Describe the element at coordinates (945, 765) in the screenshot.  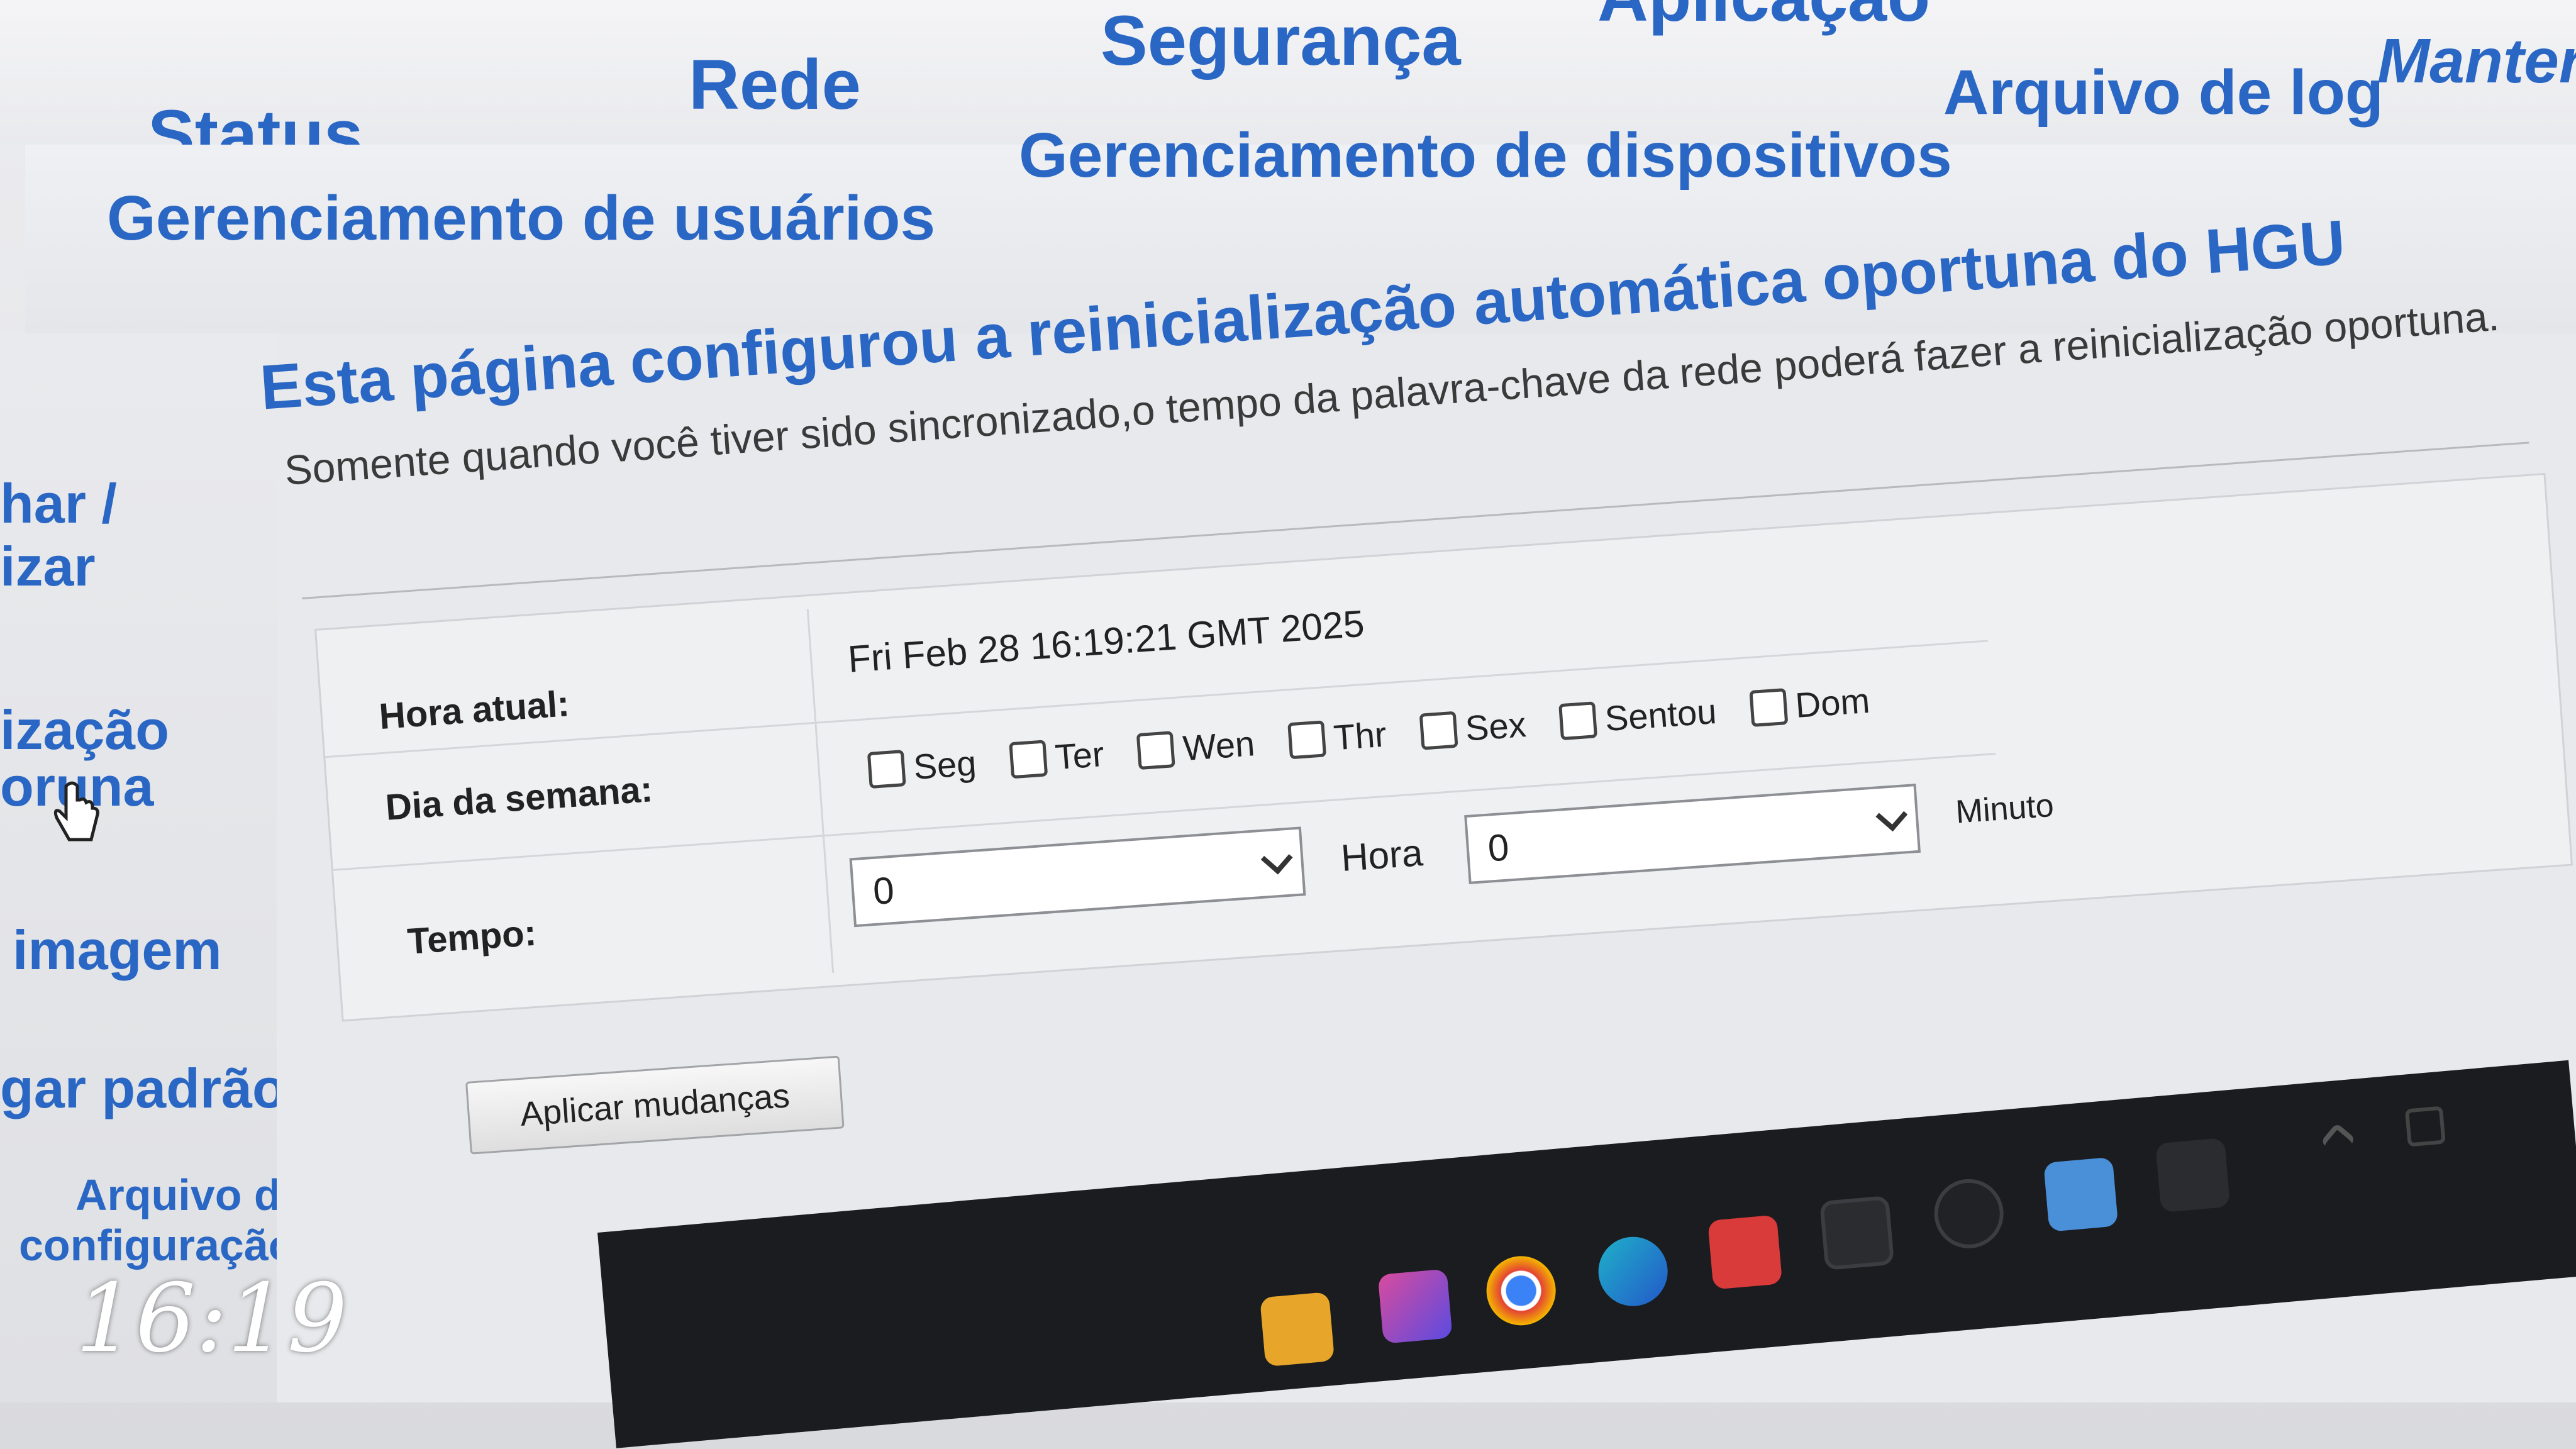
I see `checkbox-label-seg: Seg` at that location.